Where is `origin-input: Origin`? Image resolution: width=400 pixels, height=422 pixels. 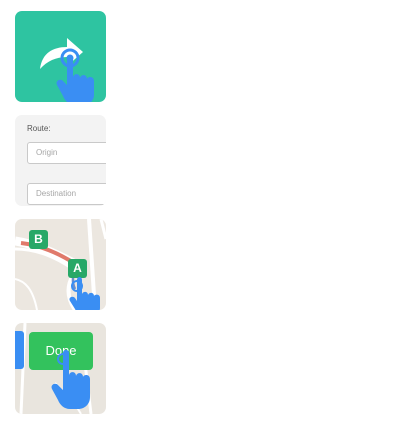 origin-input: Origin is located at coordinates (66, 153).